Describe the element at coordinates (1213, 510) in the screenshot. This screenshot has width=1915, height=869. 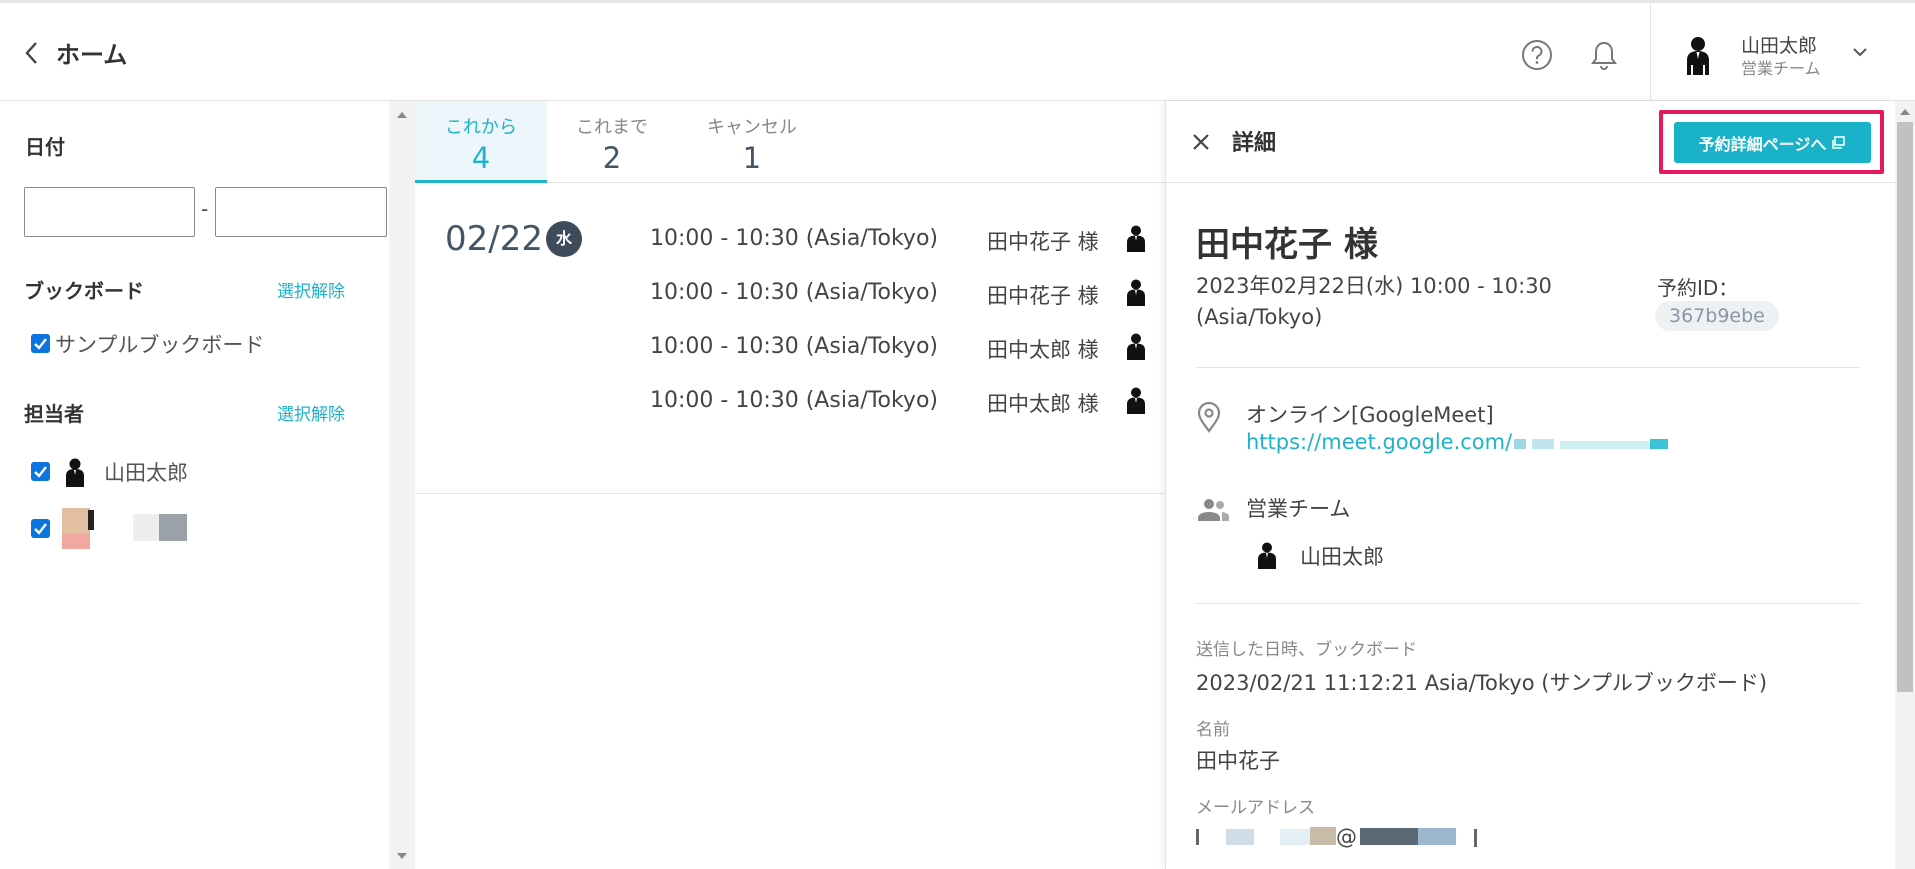
I see `group-icon` at that location.